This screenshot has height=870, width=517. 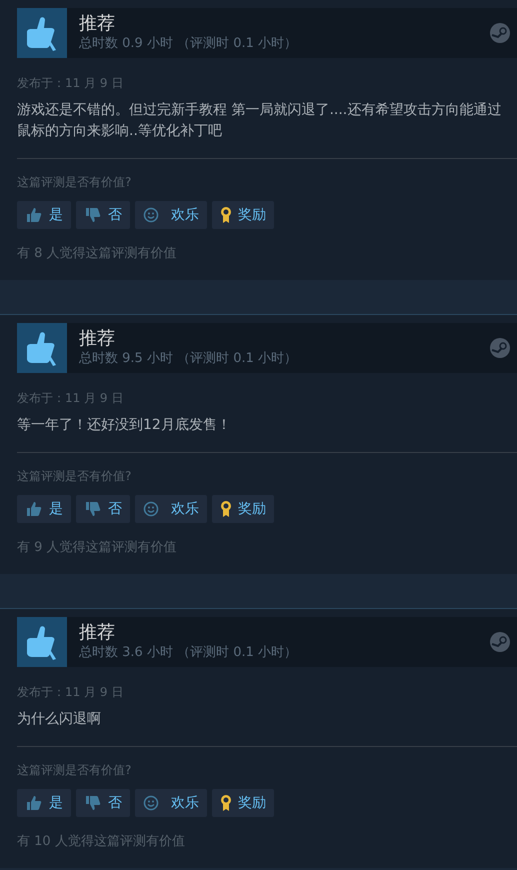 I want to click on review-text: 游戏还是不错的。但过完新手教程 第一局就闪退了....还有希望攻击方向能通过鼠标的方向来影响..等优化补丁吧, so click(x=259, y=121).